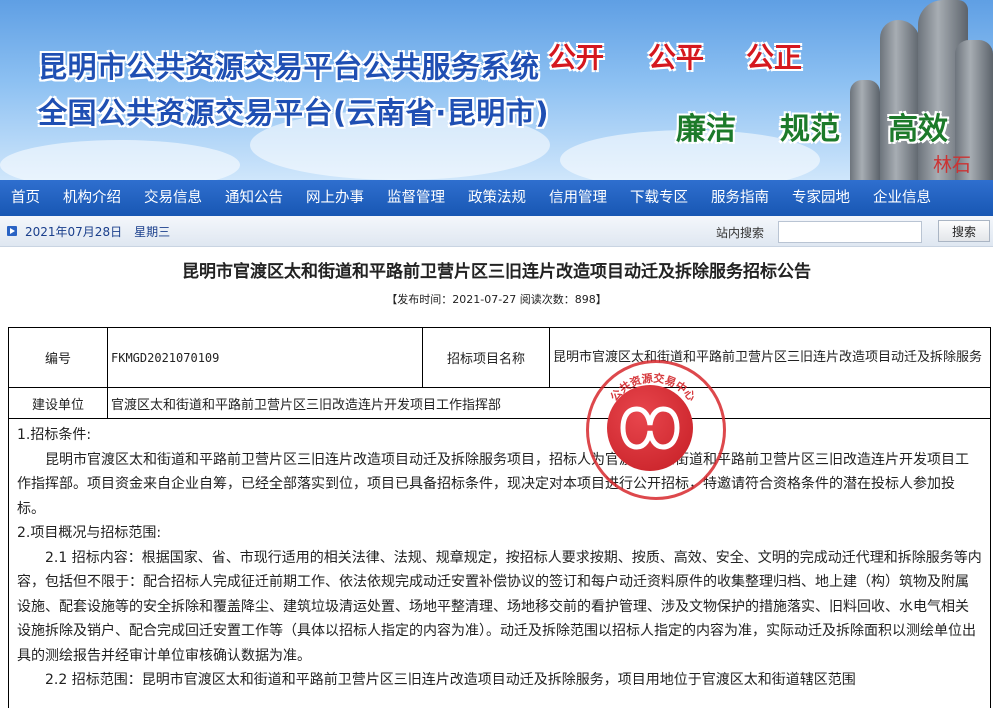 The image size is (993, 708). What do you see at coordinates (58, 357) in the screenshot?
I see `code-label: 编号` at bounding box center [58, 357].